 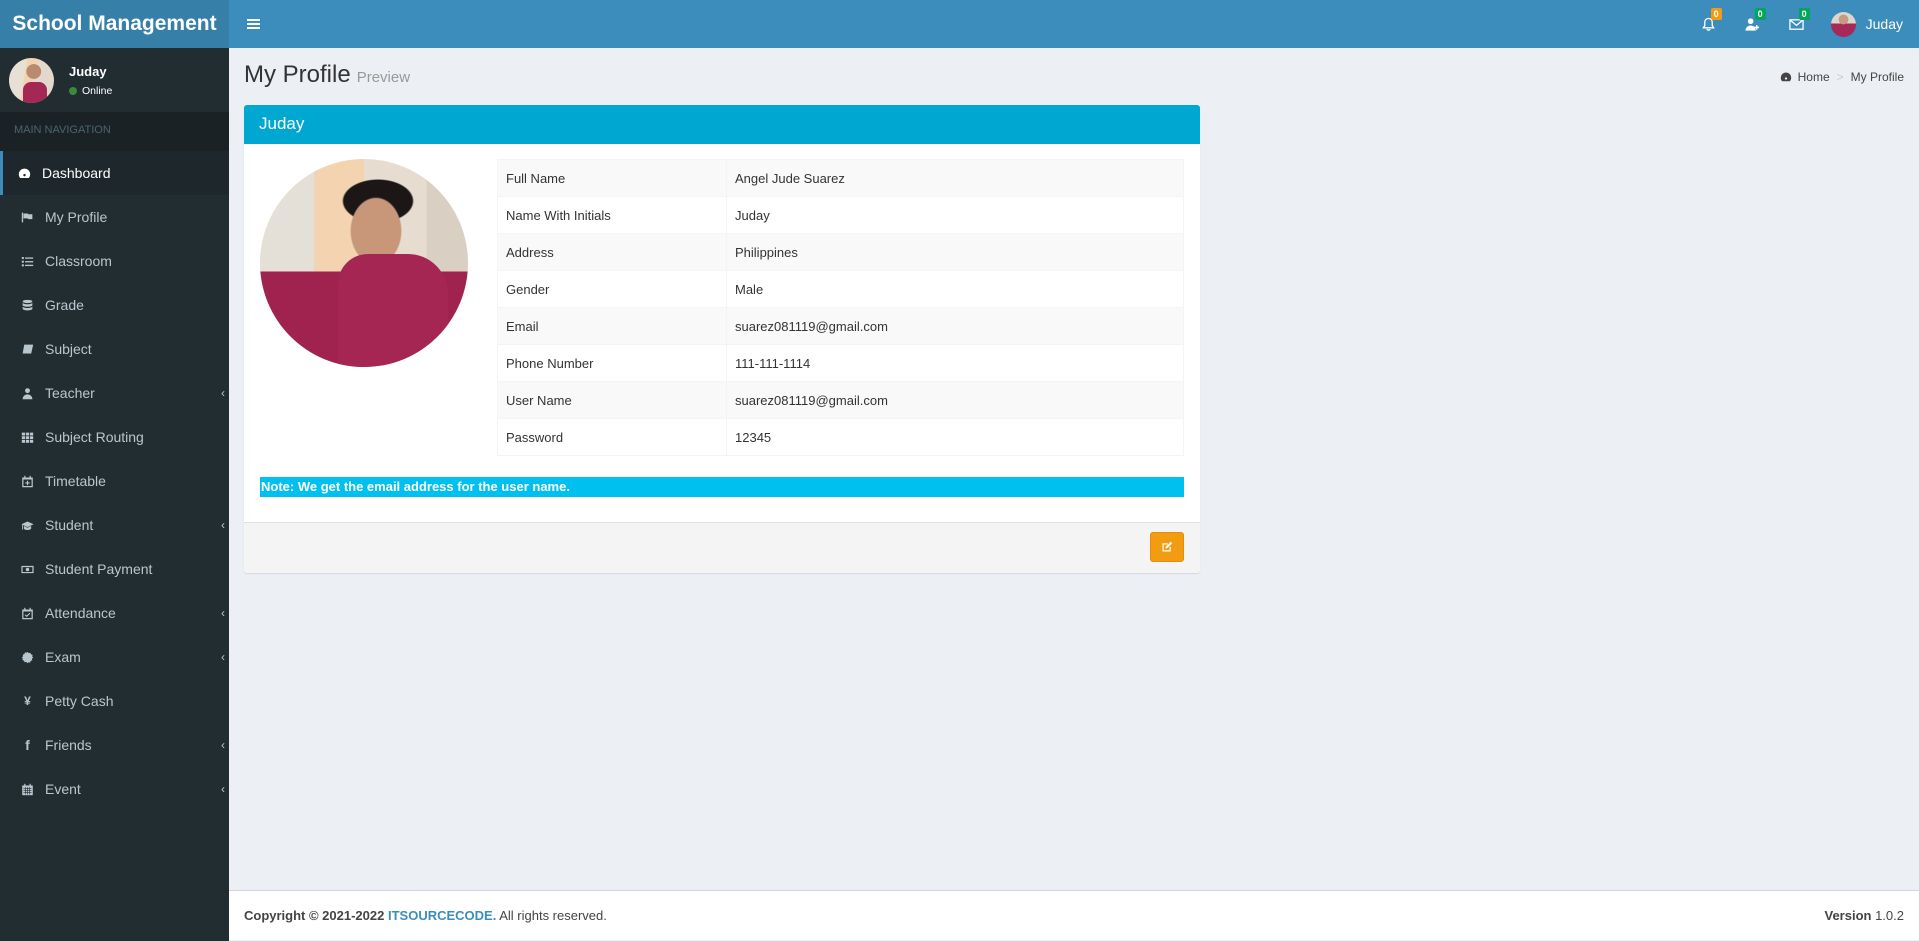 What do you see at coordinates (840, 289) in the screenshot?
I see `table-row: Gender Male` at bounding box center [840, 289].